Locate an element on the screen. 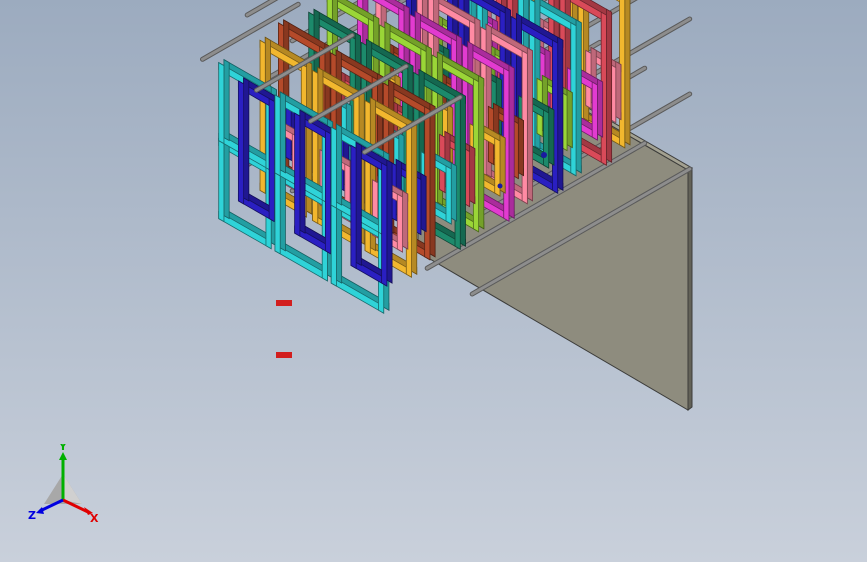  y-axis-arrow-icon is located at coordinates (63, 456).